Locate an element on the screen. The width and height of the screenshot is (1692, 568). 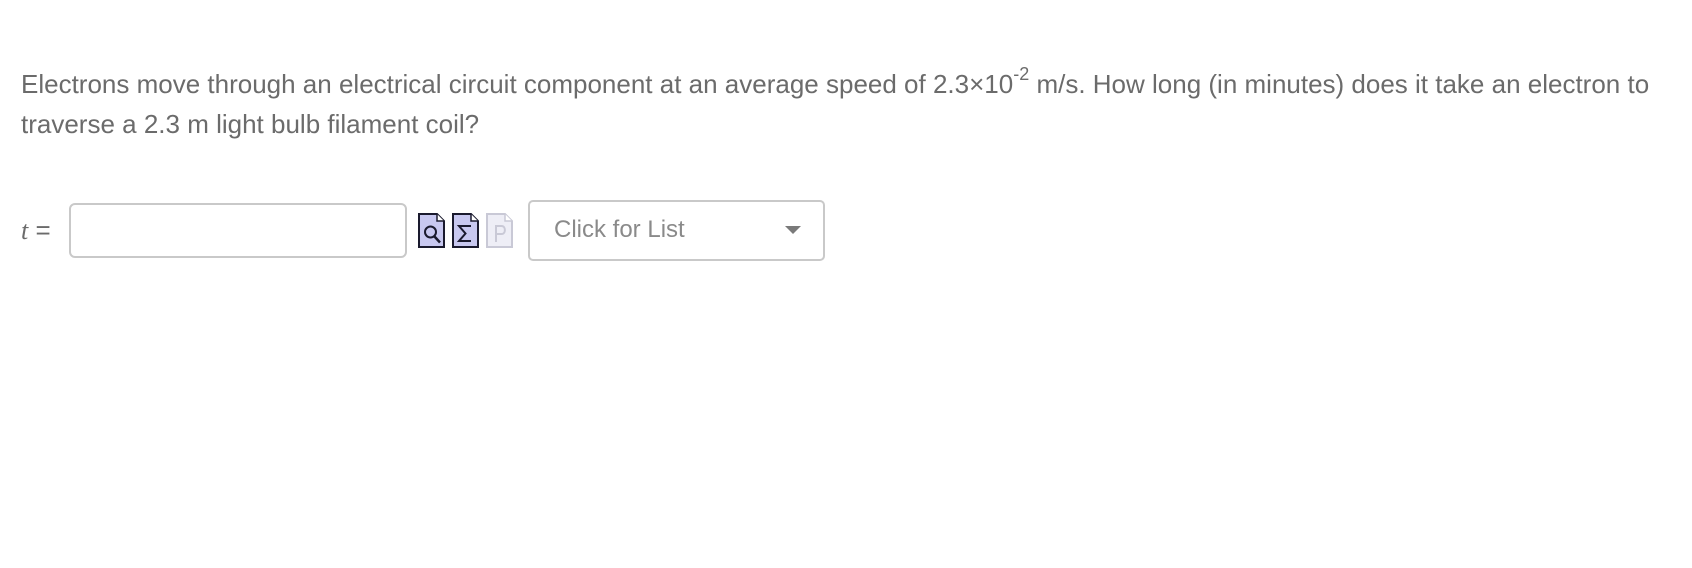
chevron-down-icon is located at coordinates (793, 230).